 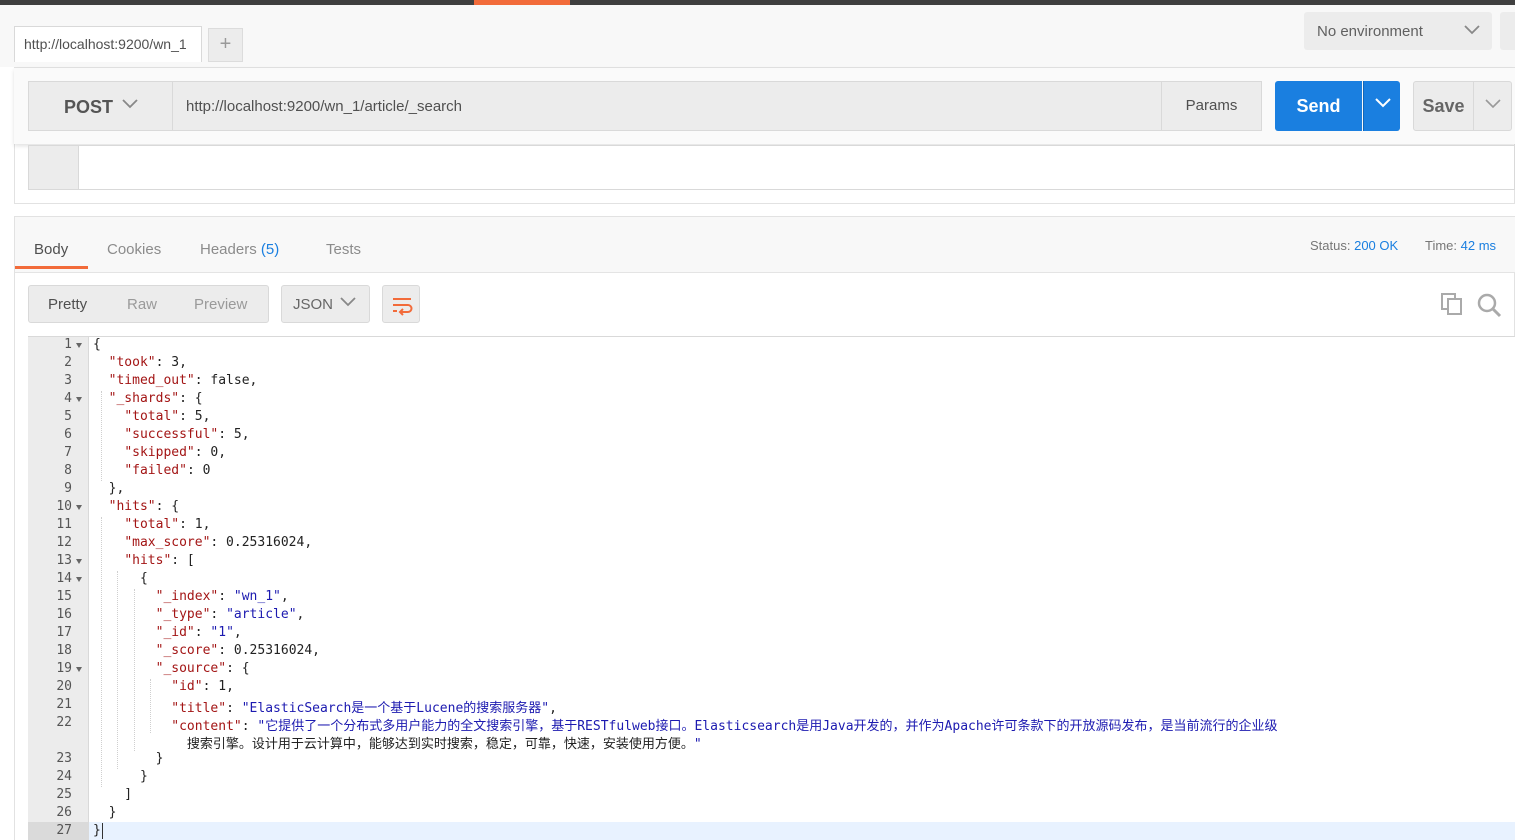 What do you see at coordinates (237, 650) in the screenshot?
I see `code-line: "_score": 0.25316024,` at bounding box center [237, 650].